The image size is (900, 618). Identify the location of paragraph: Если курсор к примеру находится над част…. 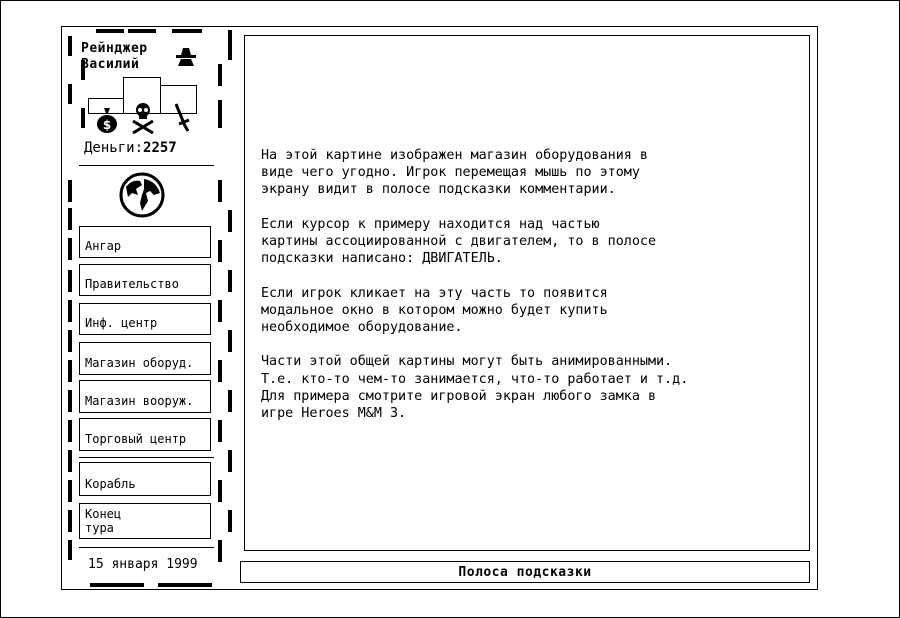
(459, 241).